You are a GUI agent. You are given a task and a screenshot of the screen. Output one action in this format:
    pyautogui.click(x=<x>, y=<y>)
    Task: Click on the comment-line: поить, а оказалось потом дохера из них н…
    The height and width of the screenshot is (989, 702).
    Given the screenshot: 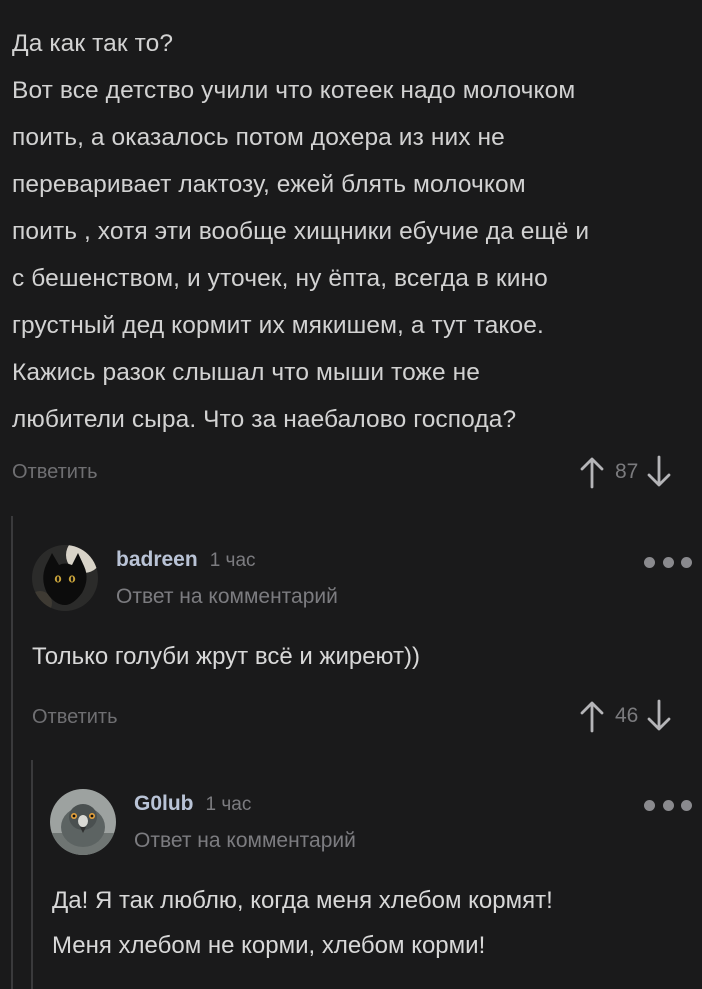 What is the action you would take?
    pyautogui.click(x=258, y=137)
    